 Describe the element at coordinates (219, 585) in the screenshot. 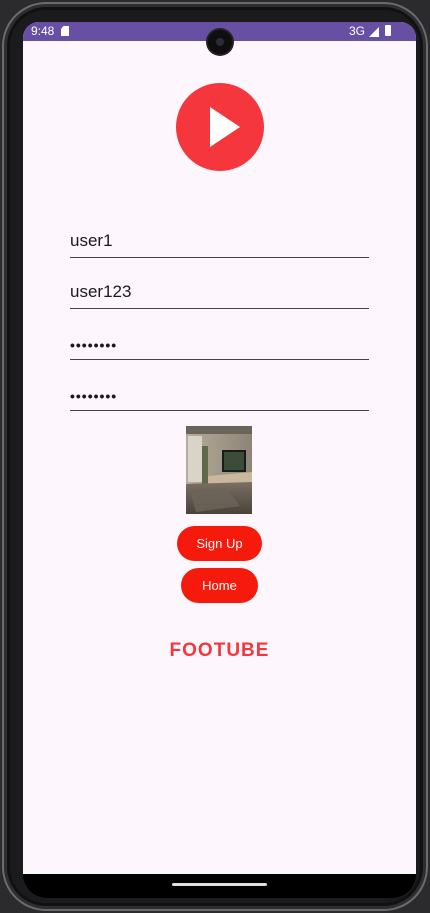

I see `home-button: Home` at that location.